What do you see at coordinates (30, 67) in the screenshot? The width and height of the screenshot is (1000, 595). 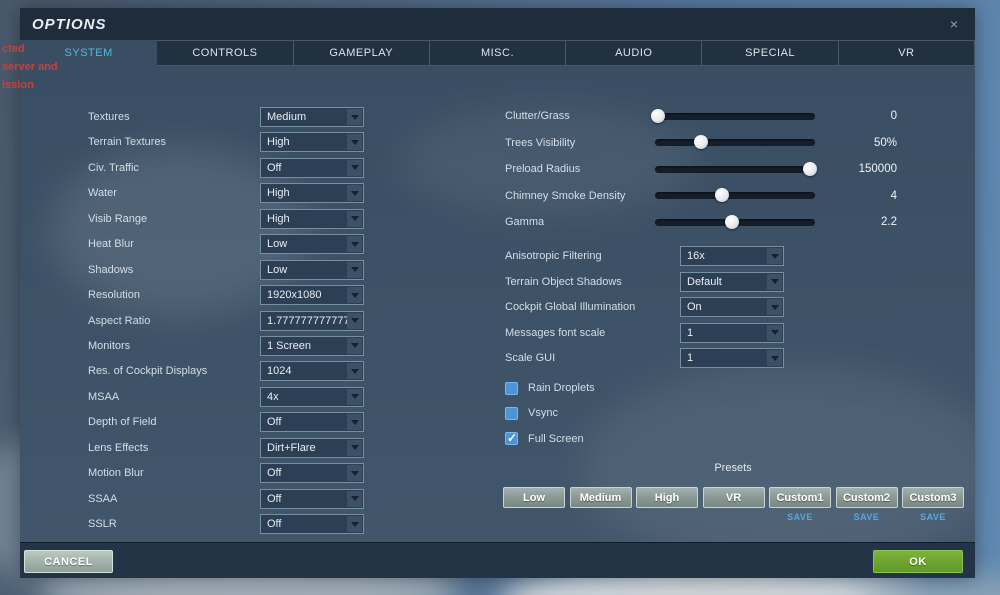 I see `background-warning-line: server and` at bounding box center [30, 67].